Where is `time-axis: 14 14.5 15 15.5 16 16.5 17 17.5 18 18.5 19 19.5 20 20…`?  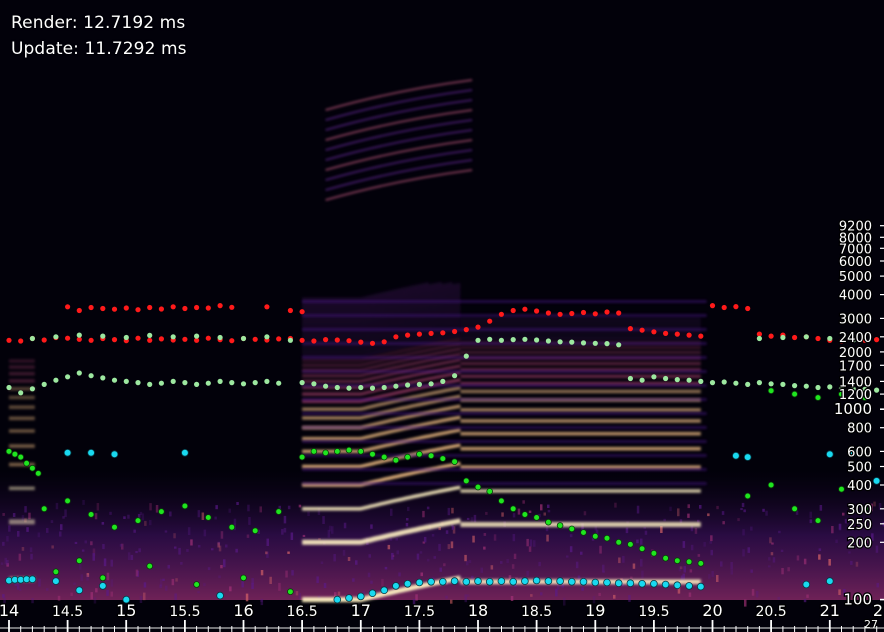 time-axis: 14 14.5 15 15.5 16 16.5 17 17.5 18 18.5 19 19.5 20 20… is located at coordinates (442, 616).